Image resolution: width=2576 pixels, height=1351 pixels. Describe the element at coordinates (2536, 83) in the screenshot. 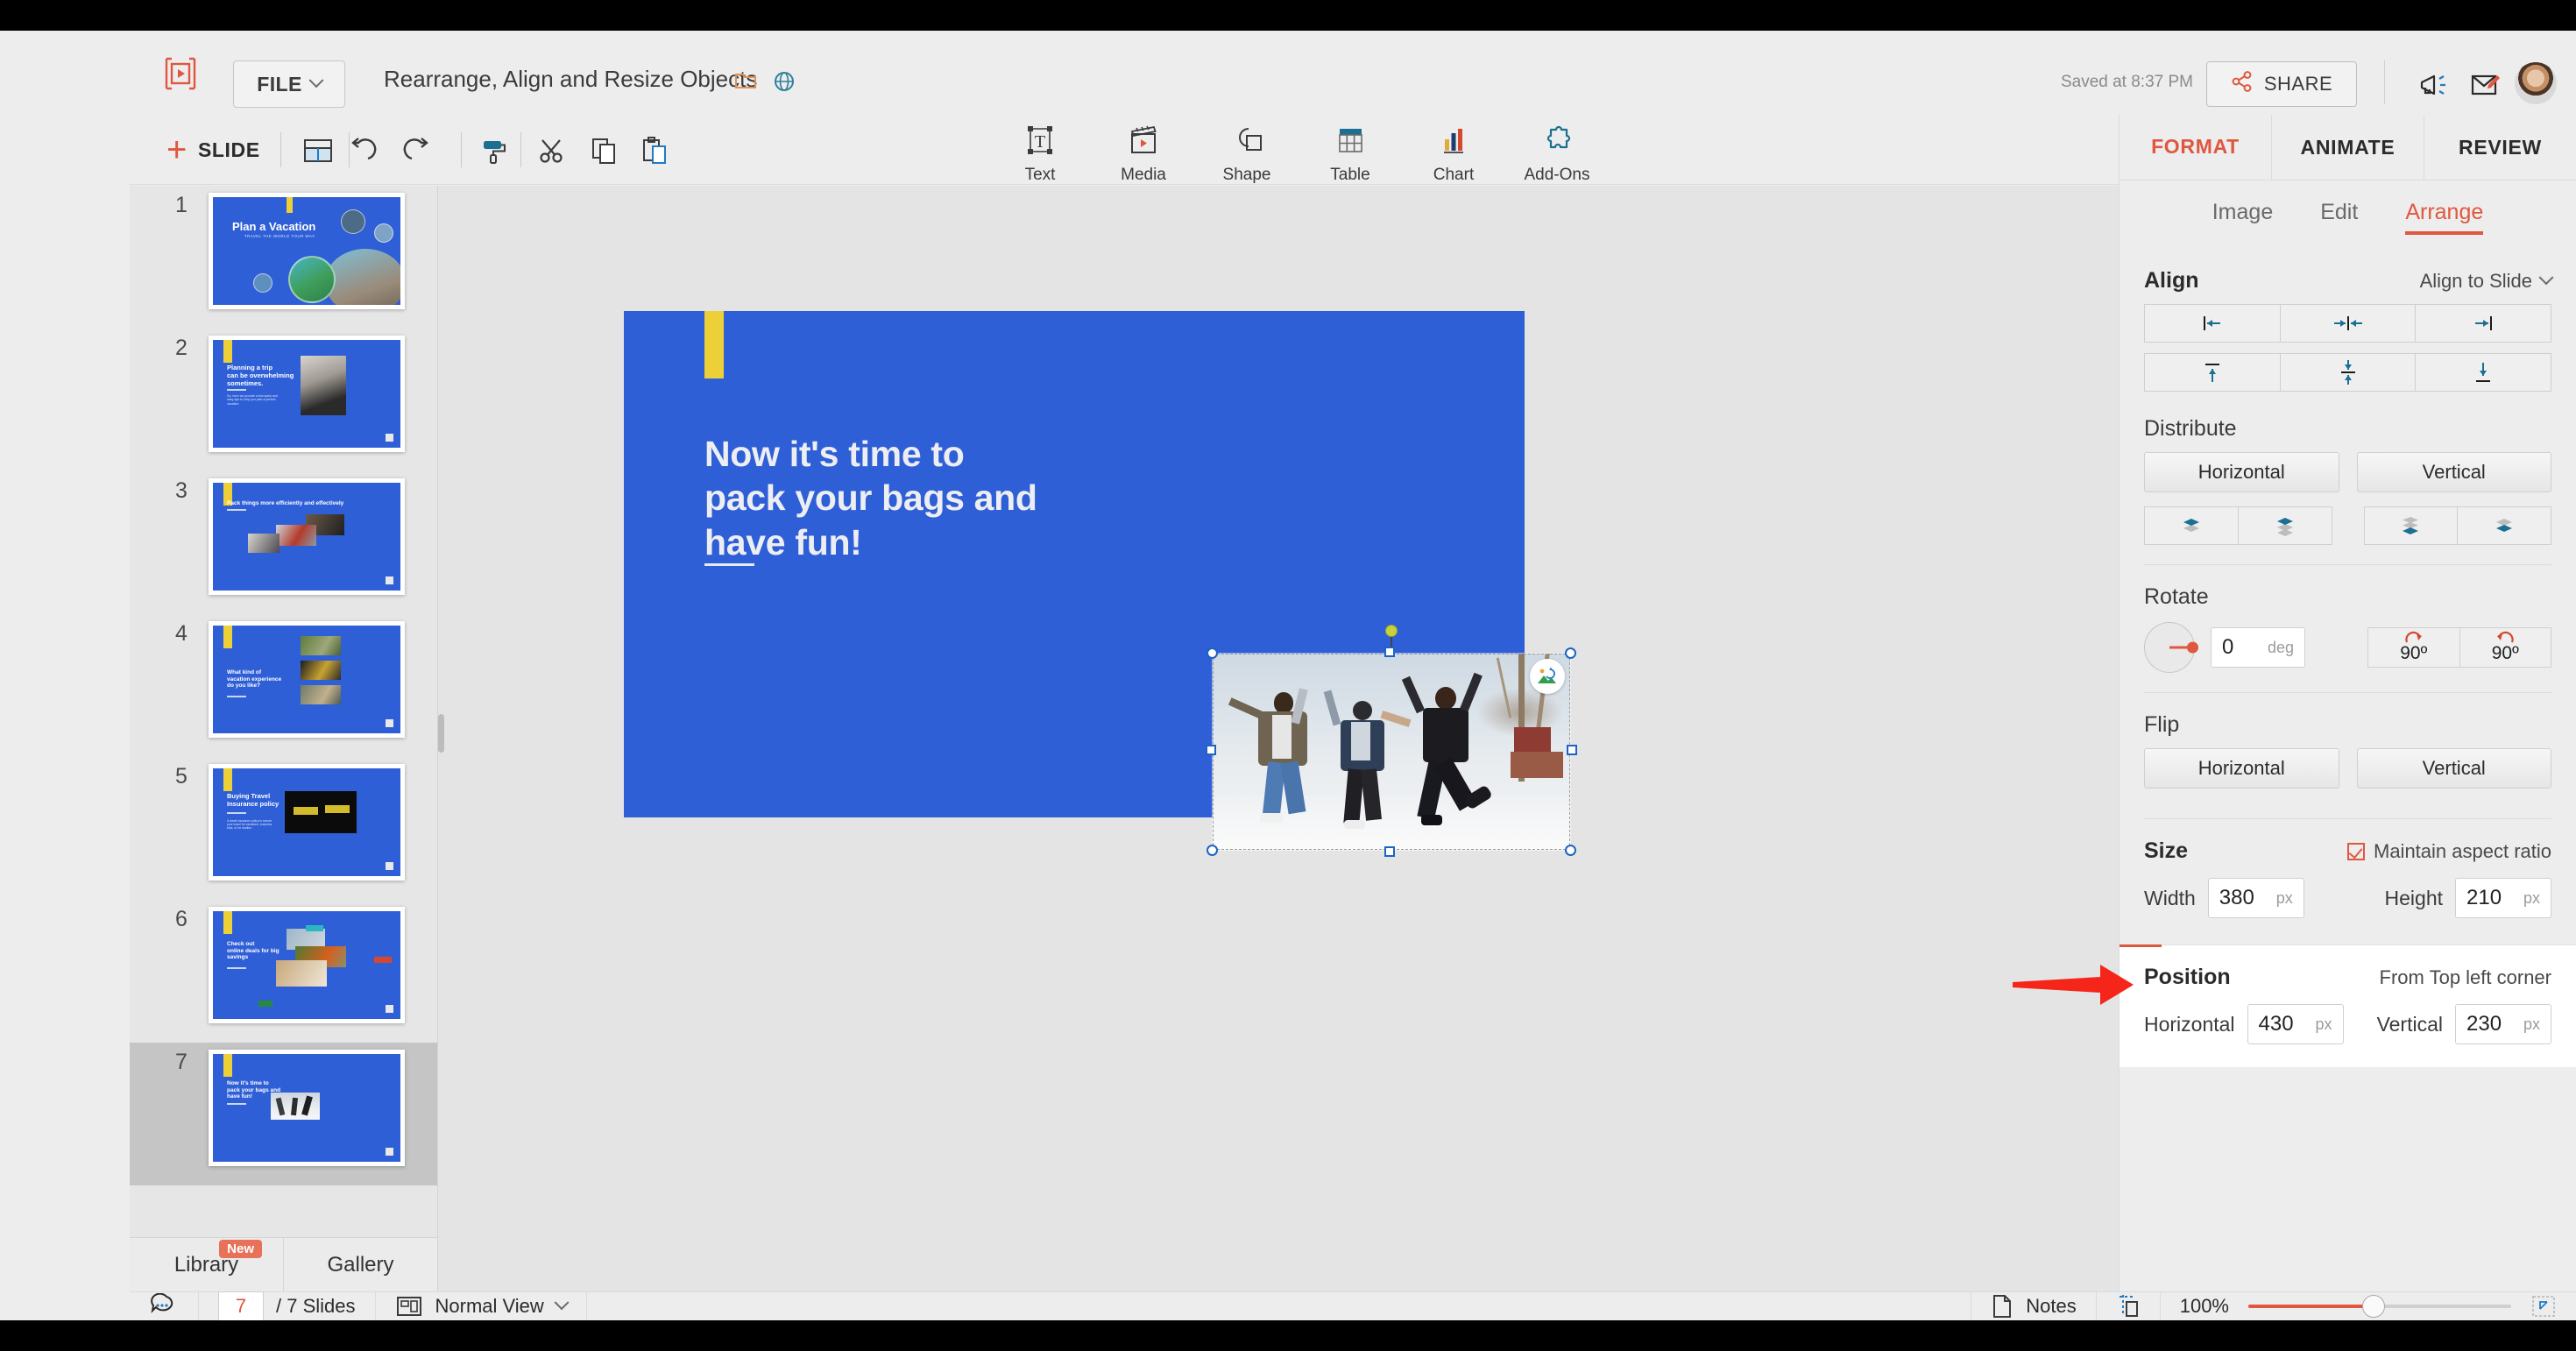

I see `avatar` at that location.